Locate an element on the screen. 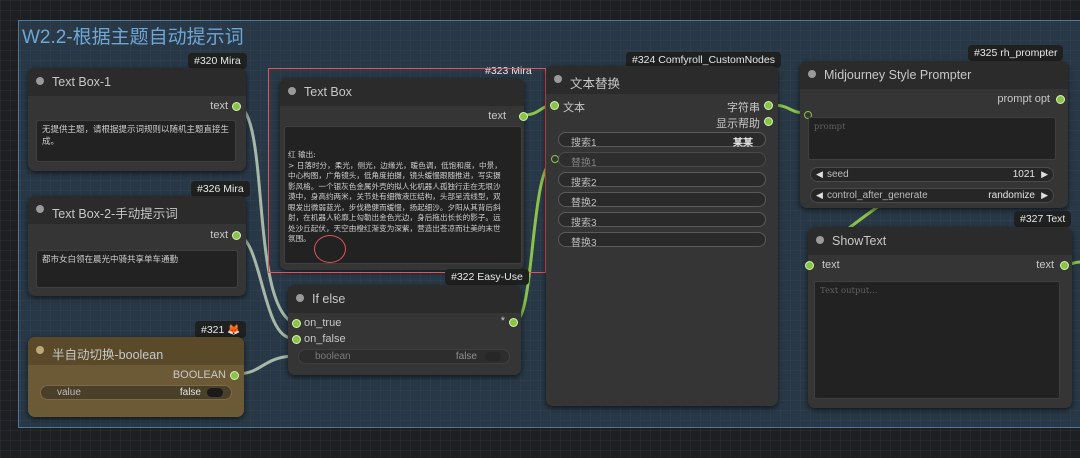 The image size is (1080, 458). node-title: Text Box-1 is located at coordinates (82, 82).